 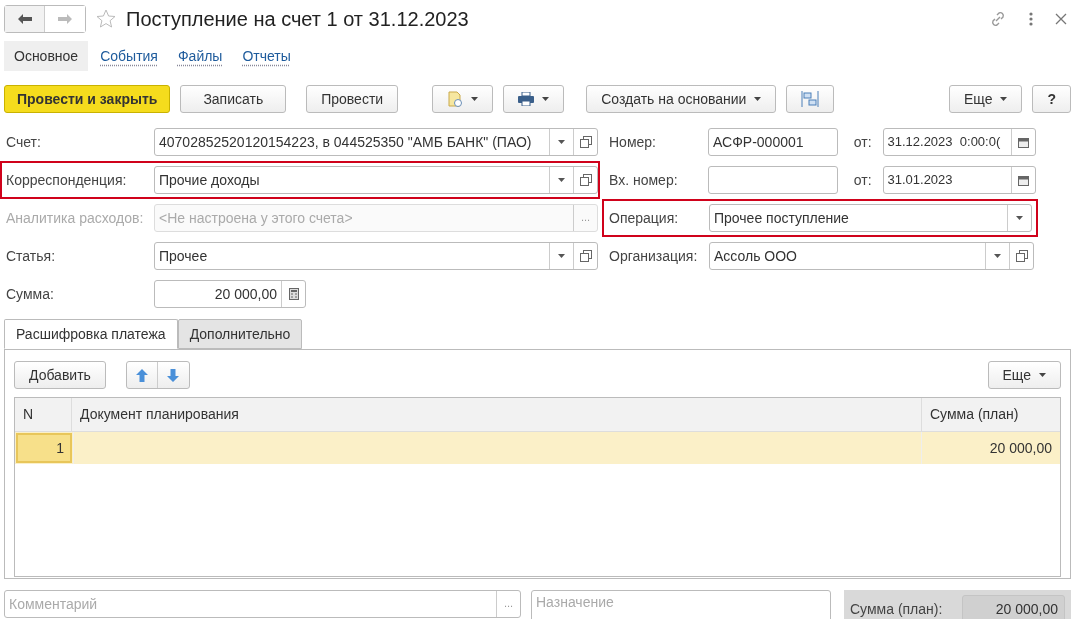 I want to click on arrow-down-icon, so click(x=173, y=375).